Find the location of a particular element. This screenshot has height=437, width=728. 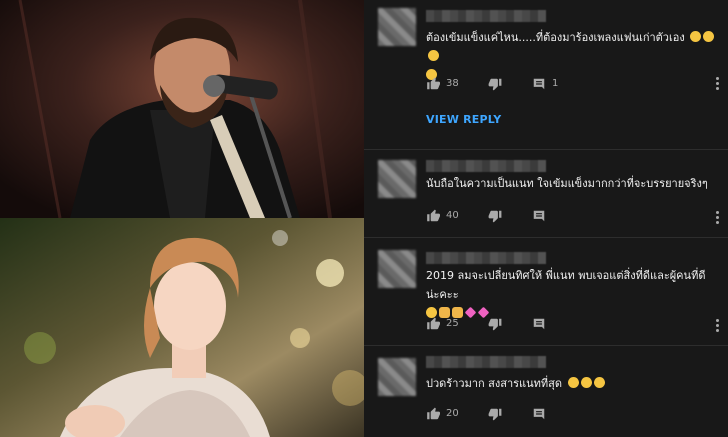

comment-item: ปวดร้าวมาก สงสารแนทที่สุด 20 is located at coordinates (546, 391).